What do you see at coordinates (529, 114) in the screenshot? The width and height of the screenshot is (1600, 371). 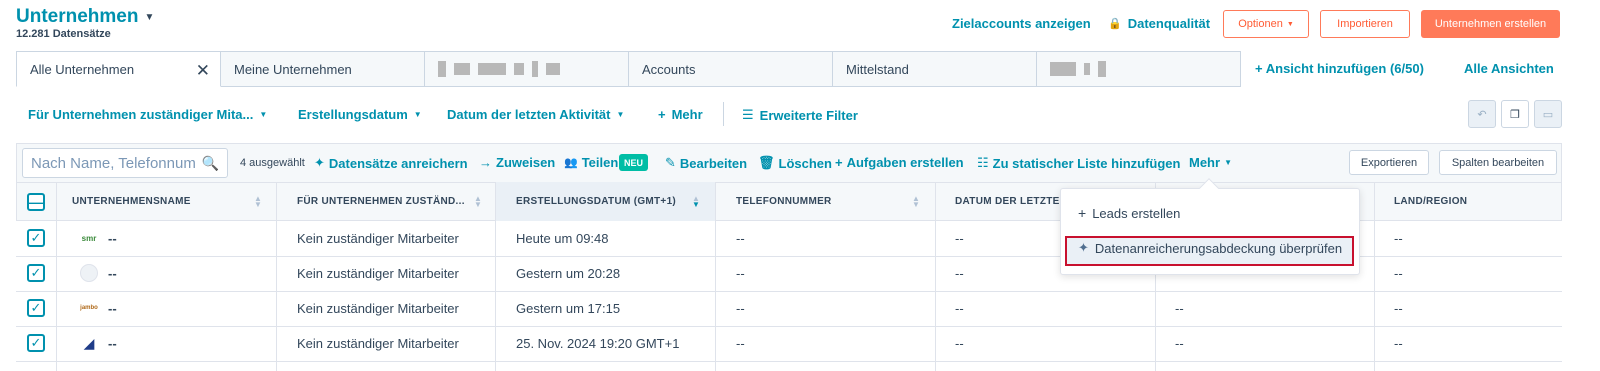 I see `last-activity-label: Datum der letzten Aktivität` at bounding box center [529, 114].